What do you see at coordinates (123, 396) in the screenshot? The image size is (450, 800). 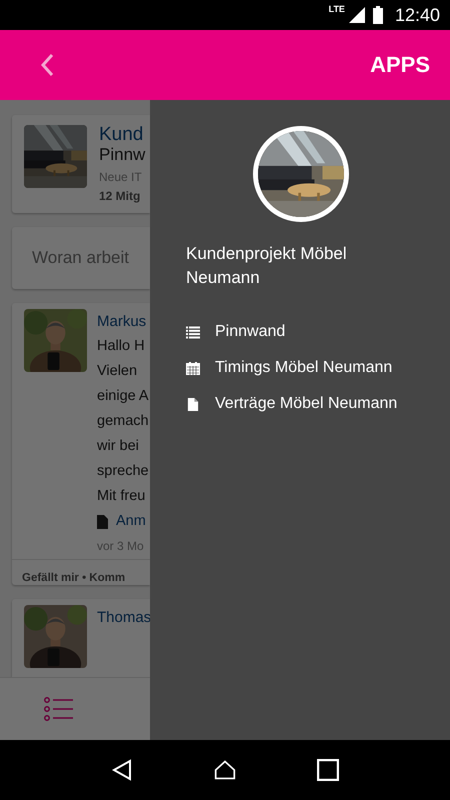 I see `post-text: einige A` at bounding box center [123, 396].